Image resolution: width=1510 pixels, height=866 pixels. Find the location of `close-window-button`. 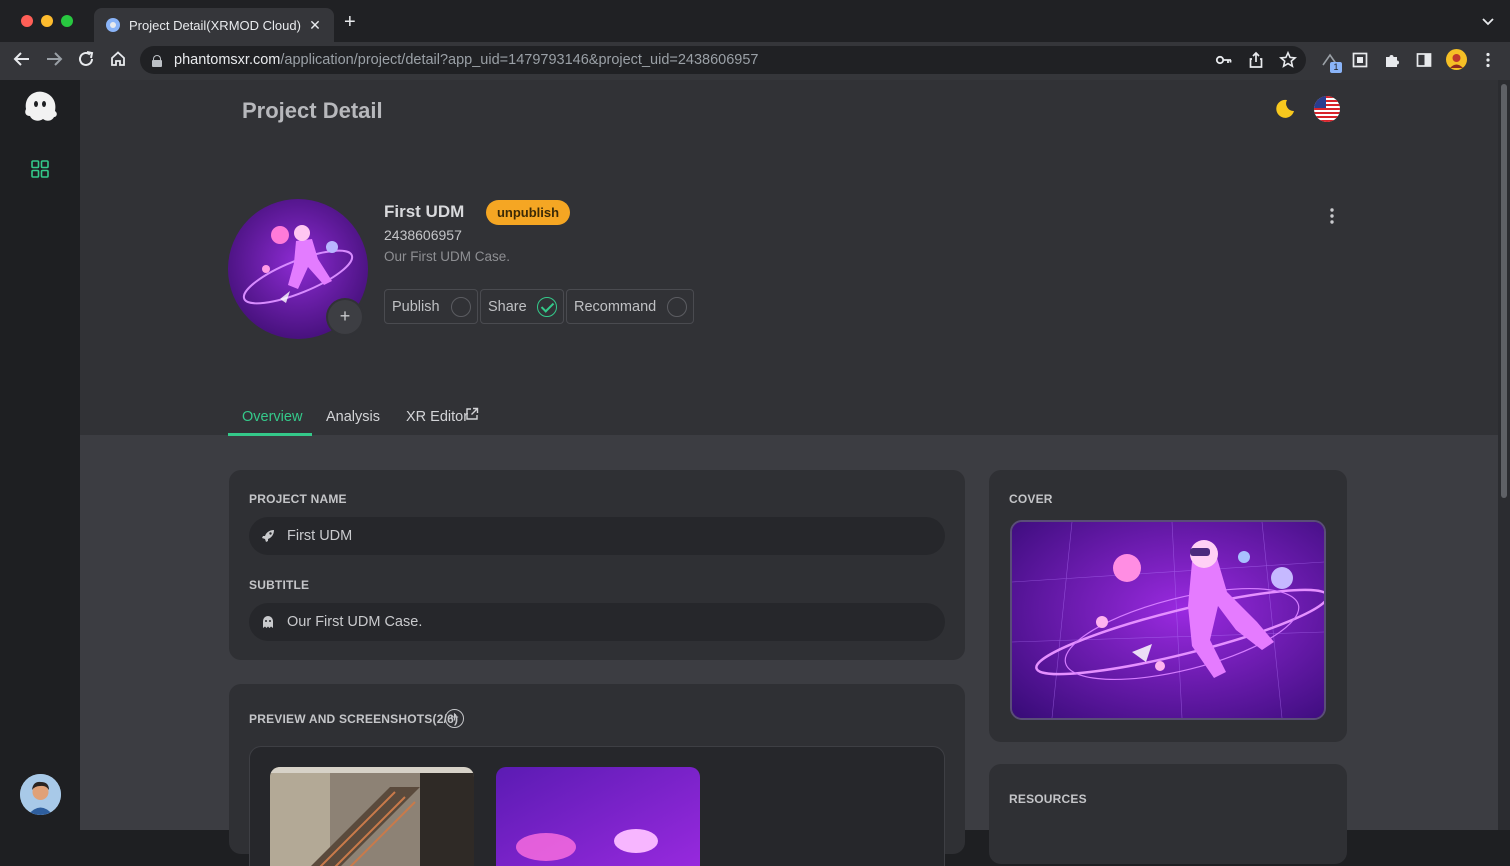

close-window-button is located at coordinates (27, 21).